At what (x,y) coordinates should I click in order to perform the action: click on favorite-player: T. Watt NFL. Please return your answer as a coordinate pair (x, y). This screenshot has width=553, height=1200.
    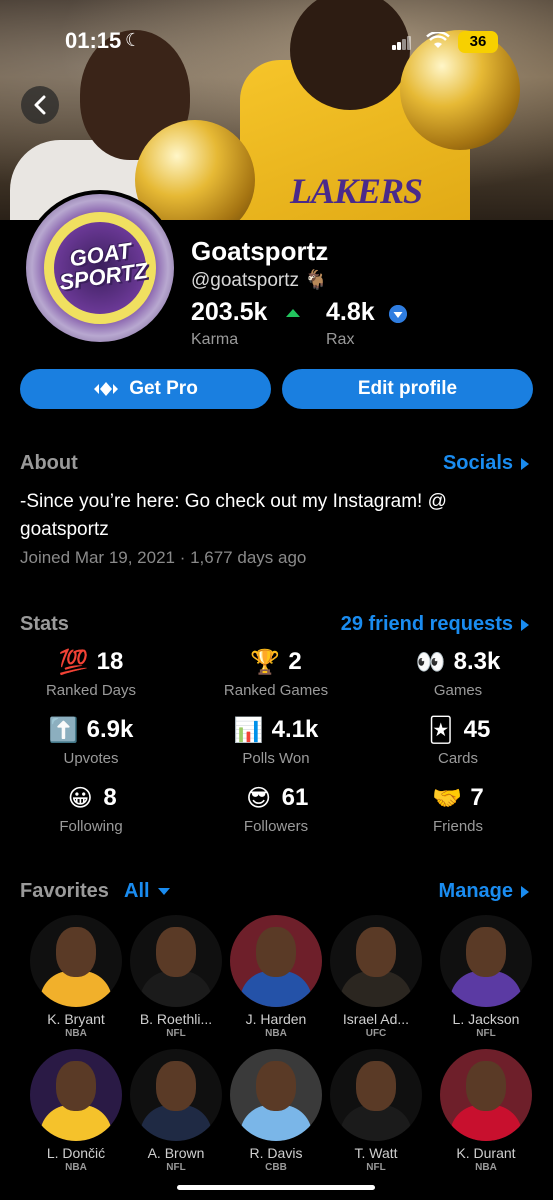
    Looking at the image, I should click on (376, 1111).